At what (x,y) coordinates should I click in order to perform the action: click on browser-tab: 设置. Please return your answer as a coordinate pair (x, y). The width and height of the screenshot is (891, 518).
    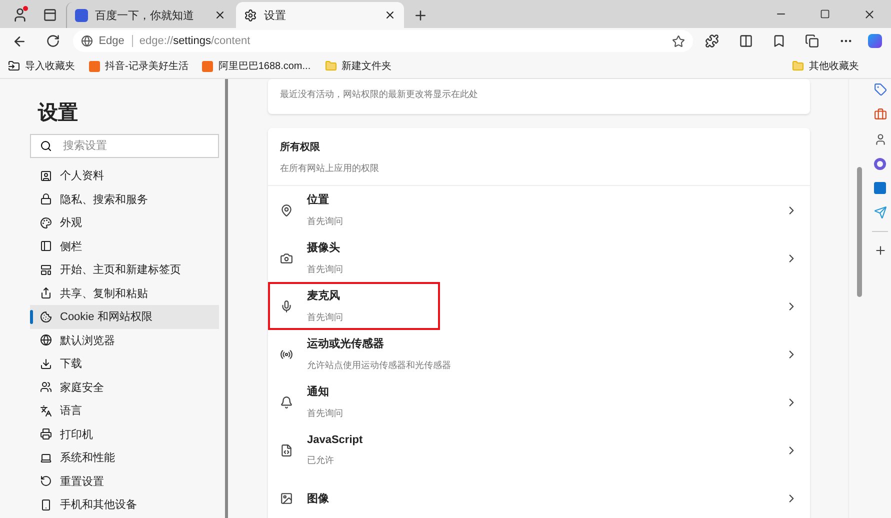
    Looking at the image, I should click on (320, 15).